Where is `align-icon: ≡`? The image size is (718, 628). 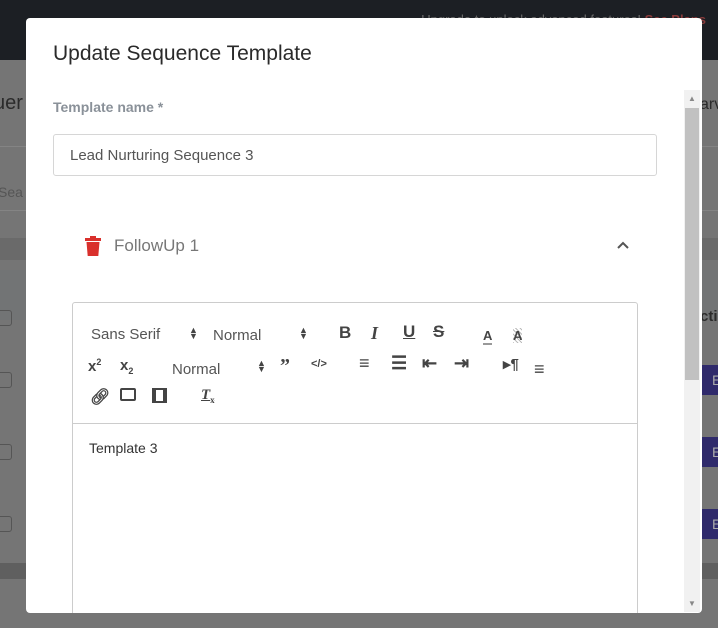 align-icon: ≡ is located at coordinates (539, 369).